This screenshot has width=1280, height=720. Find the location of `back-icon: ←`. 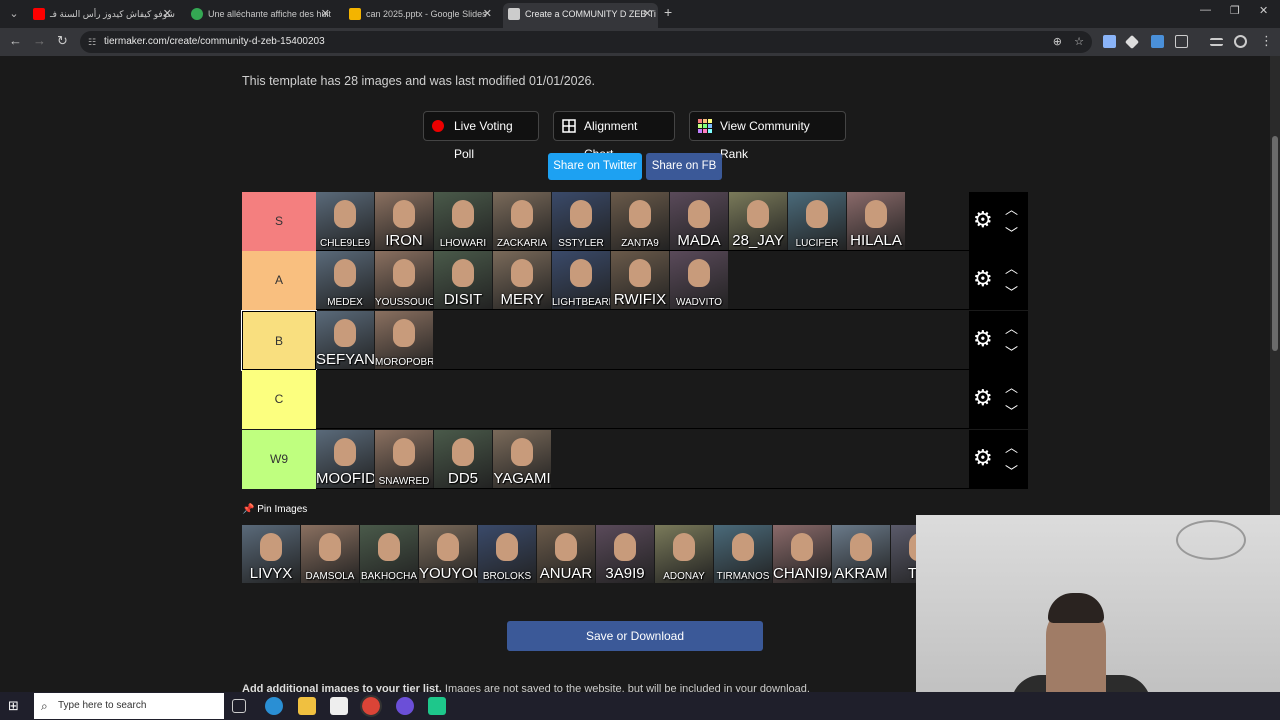

back-icon: ← is located at coordinates (15, 40).